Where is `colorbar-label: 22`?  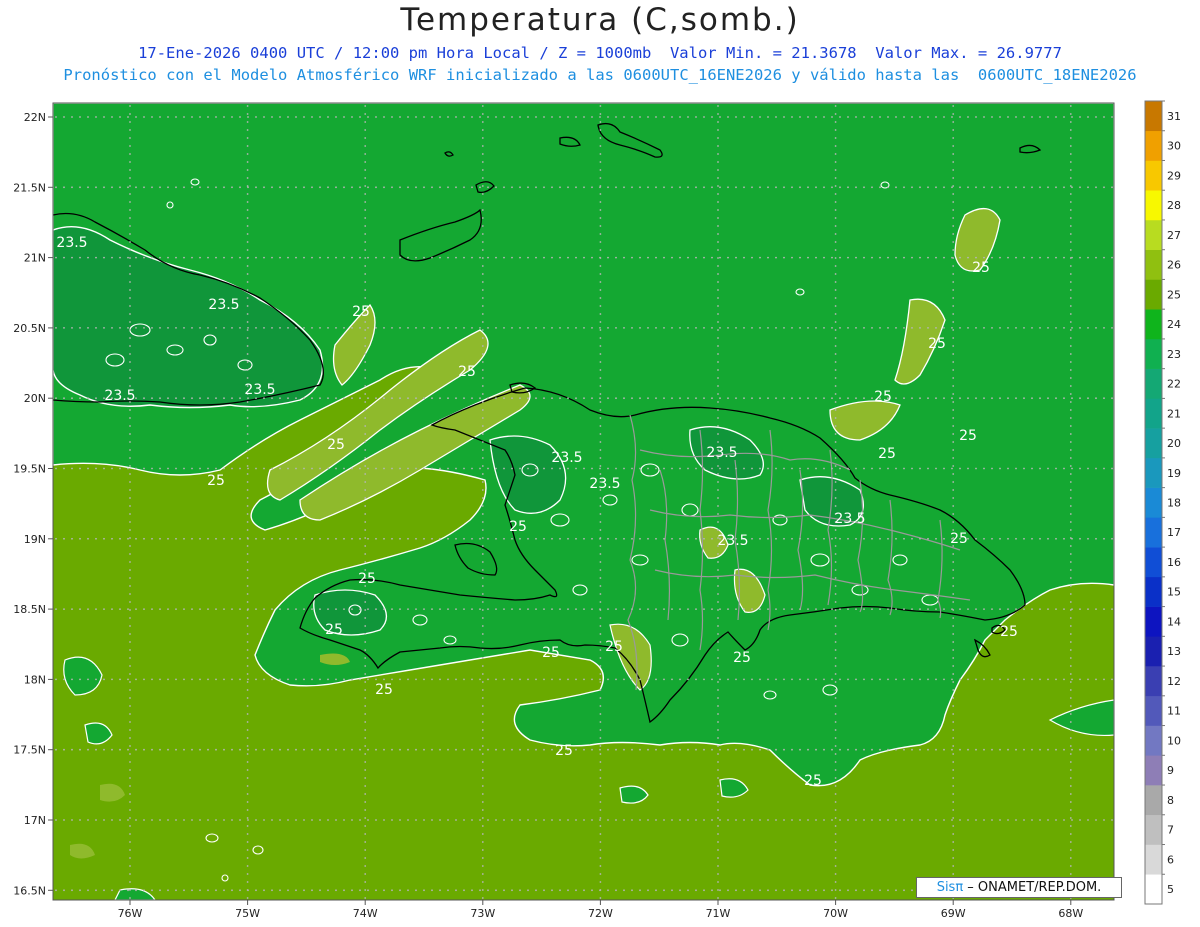
colorbar-label: 22 is located at coordinates (1174, 384).